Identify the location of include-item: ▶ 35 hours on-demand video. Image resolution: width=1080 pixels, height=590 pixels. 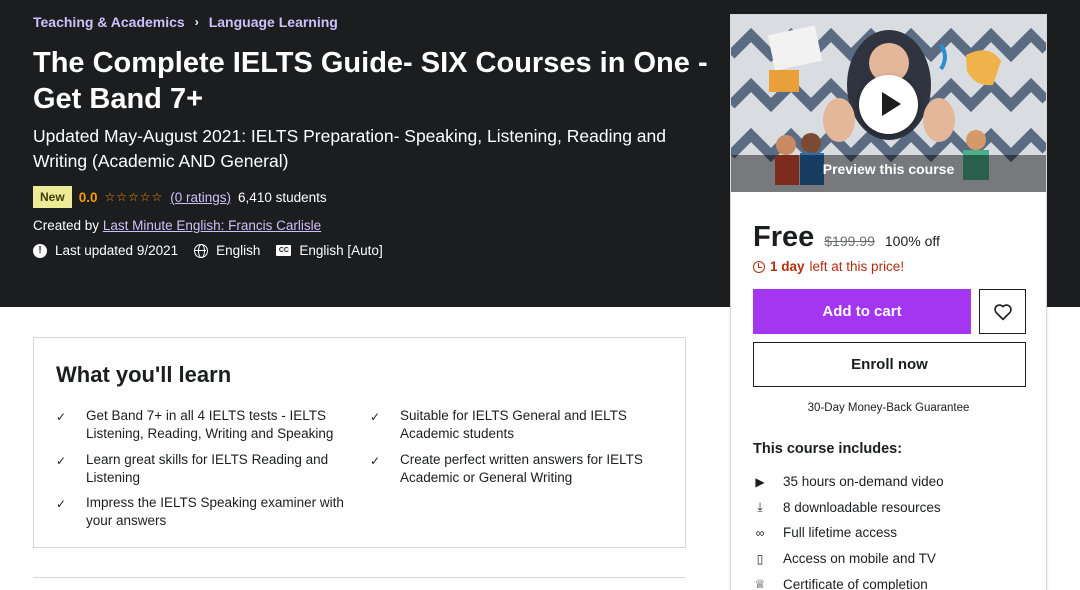
(848, 482).